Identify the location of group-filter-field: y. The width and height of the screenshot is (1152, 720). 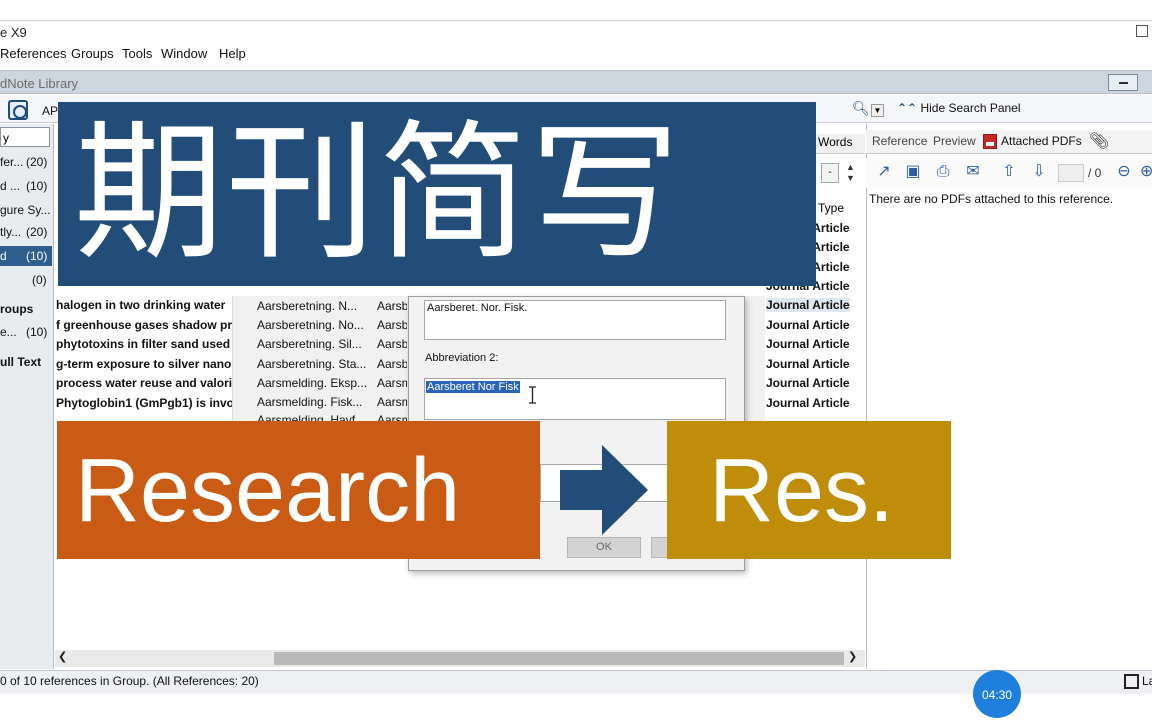
(25, 137).